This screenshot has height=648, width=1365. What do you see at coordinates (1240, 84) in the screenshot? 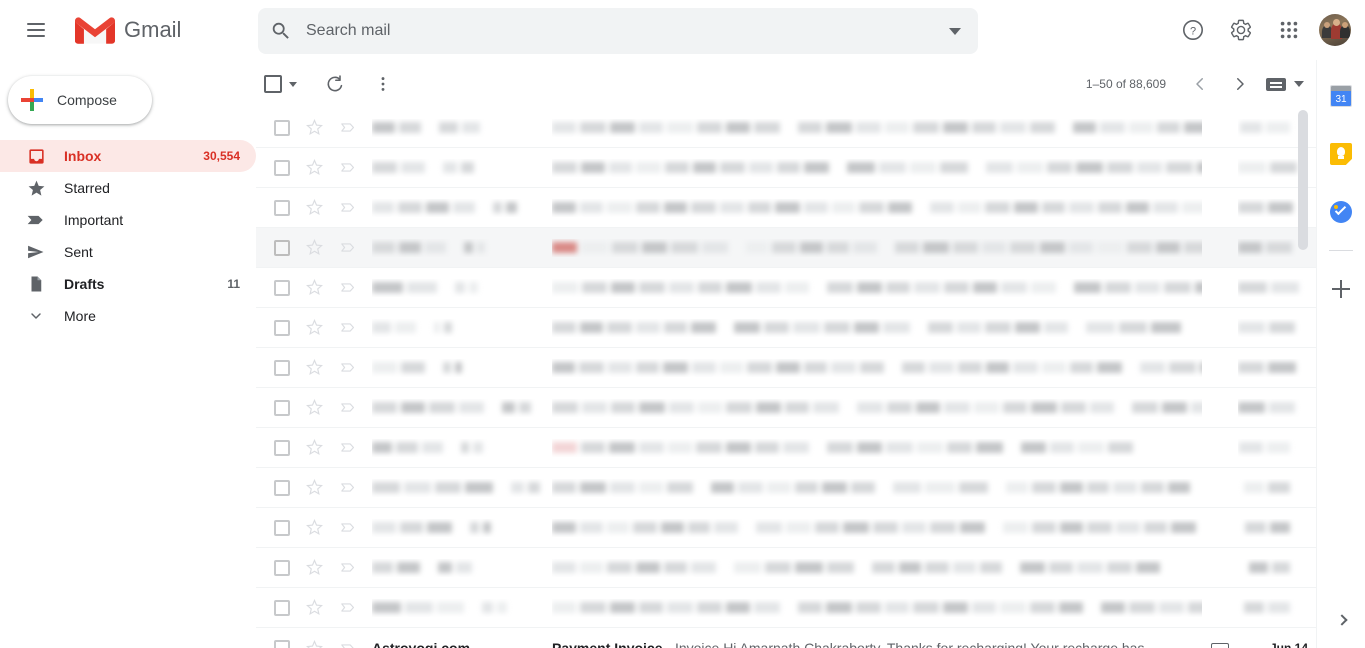
I see `next-page-button` at bounding box center [1240, 84].